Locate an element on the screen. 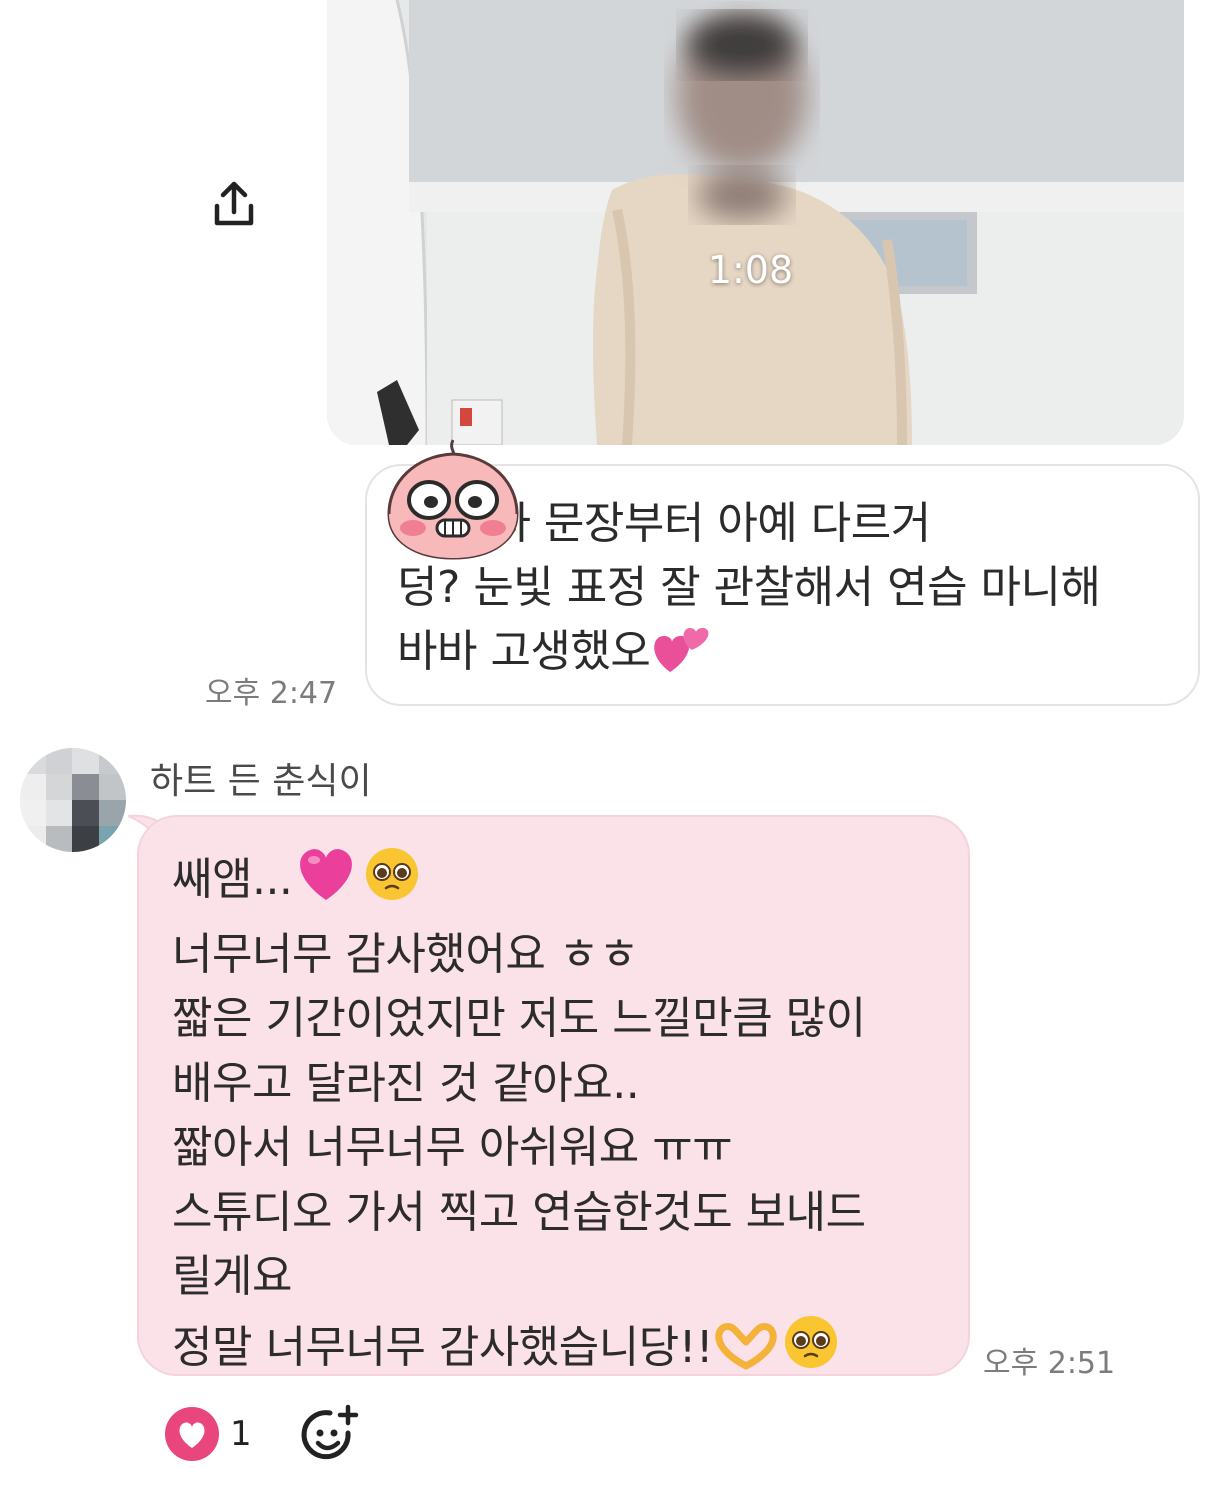 The image size is (1206, 1491). incoming-line-8-text: 정말 너무너무 감사했습니당!! is located at coordinates (443, 1347).